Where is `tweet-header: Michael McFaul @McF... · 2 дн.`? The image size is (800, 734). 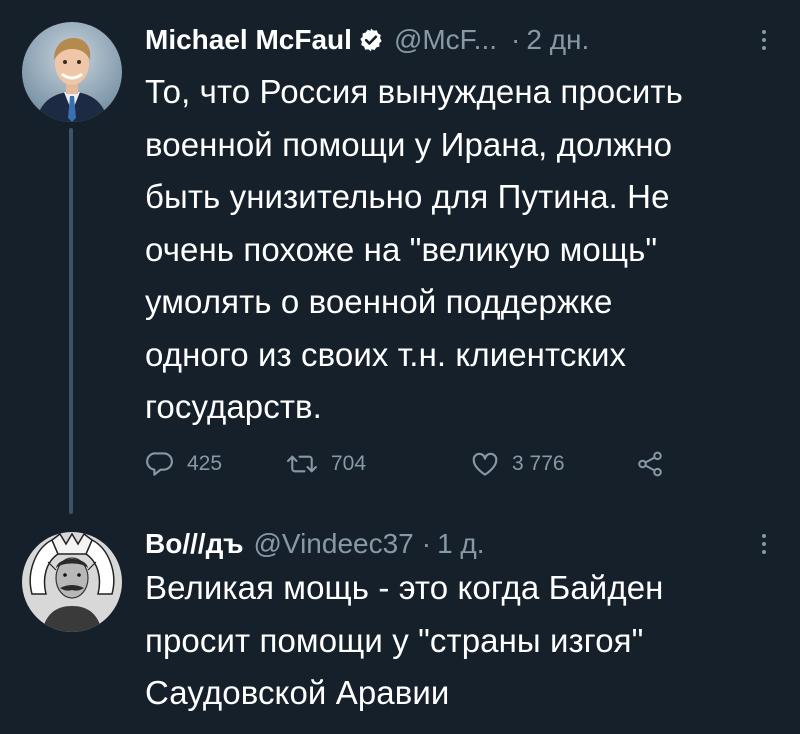
tweet-header: Michael McFaul @McF... · 2 дн. is located at coordinates (367, 40).